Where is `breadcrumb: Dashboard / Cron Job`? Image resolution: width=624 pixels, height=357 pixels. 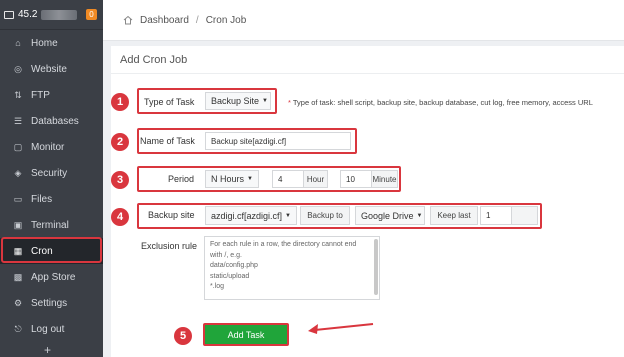
breadcrumb: Dashboard / Cron Job is located at coordinates (363, 20).